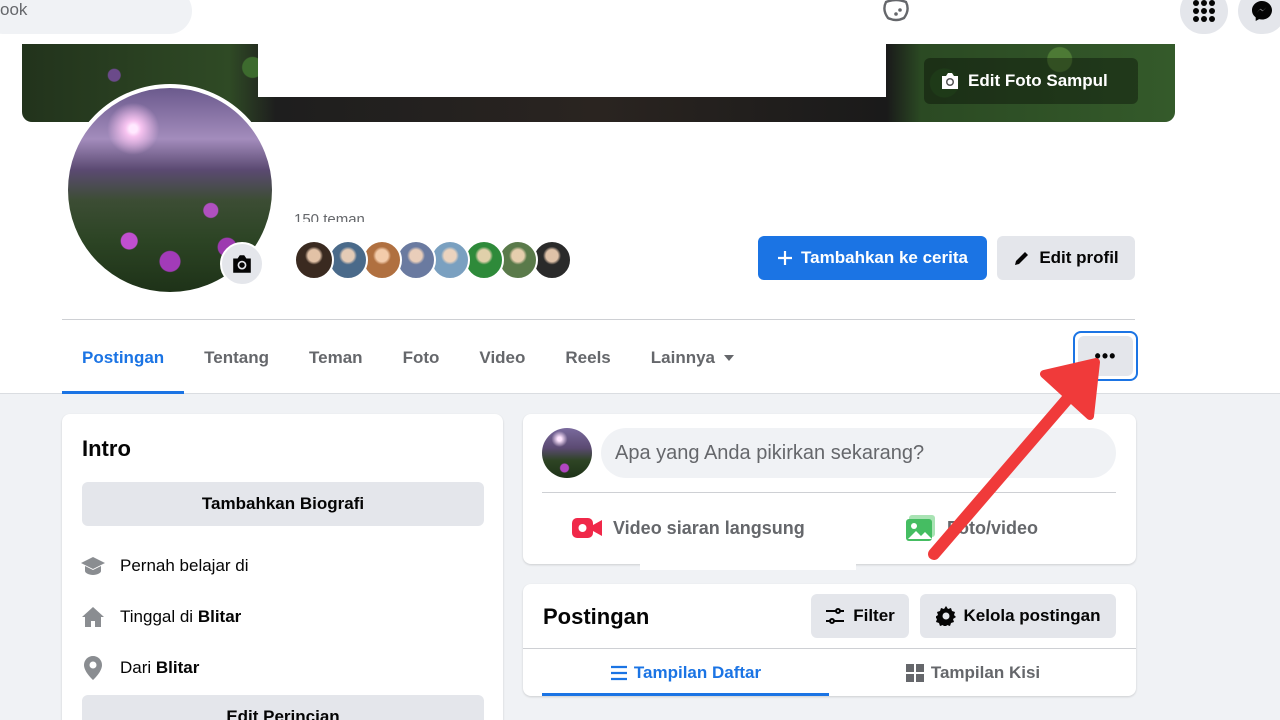  I want to click on search-input: ook, so click(96, 17).